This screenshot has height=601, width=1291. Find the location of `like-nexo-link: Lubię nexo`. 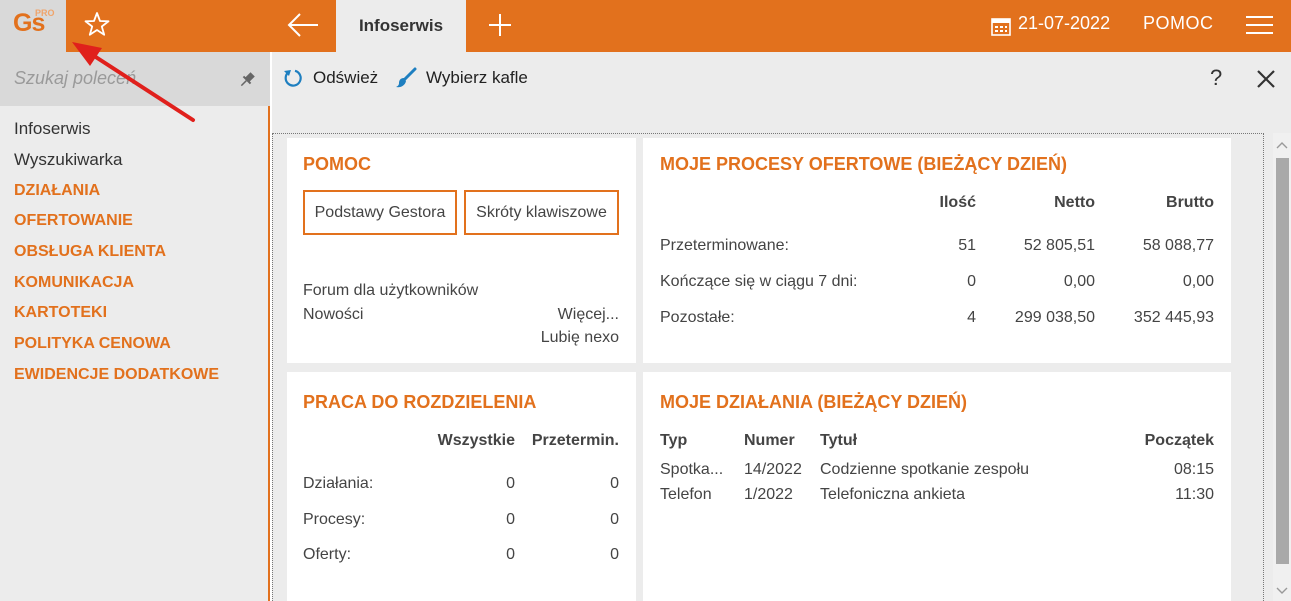

like-nexo-link: Lubię nexo is located at coordinates (559, 338).